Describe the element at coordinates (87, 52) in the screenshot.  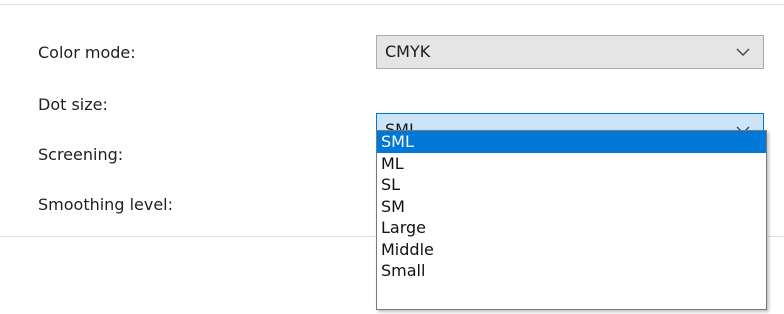
I see `color-mode-label: Color mode:` at that location.